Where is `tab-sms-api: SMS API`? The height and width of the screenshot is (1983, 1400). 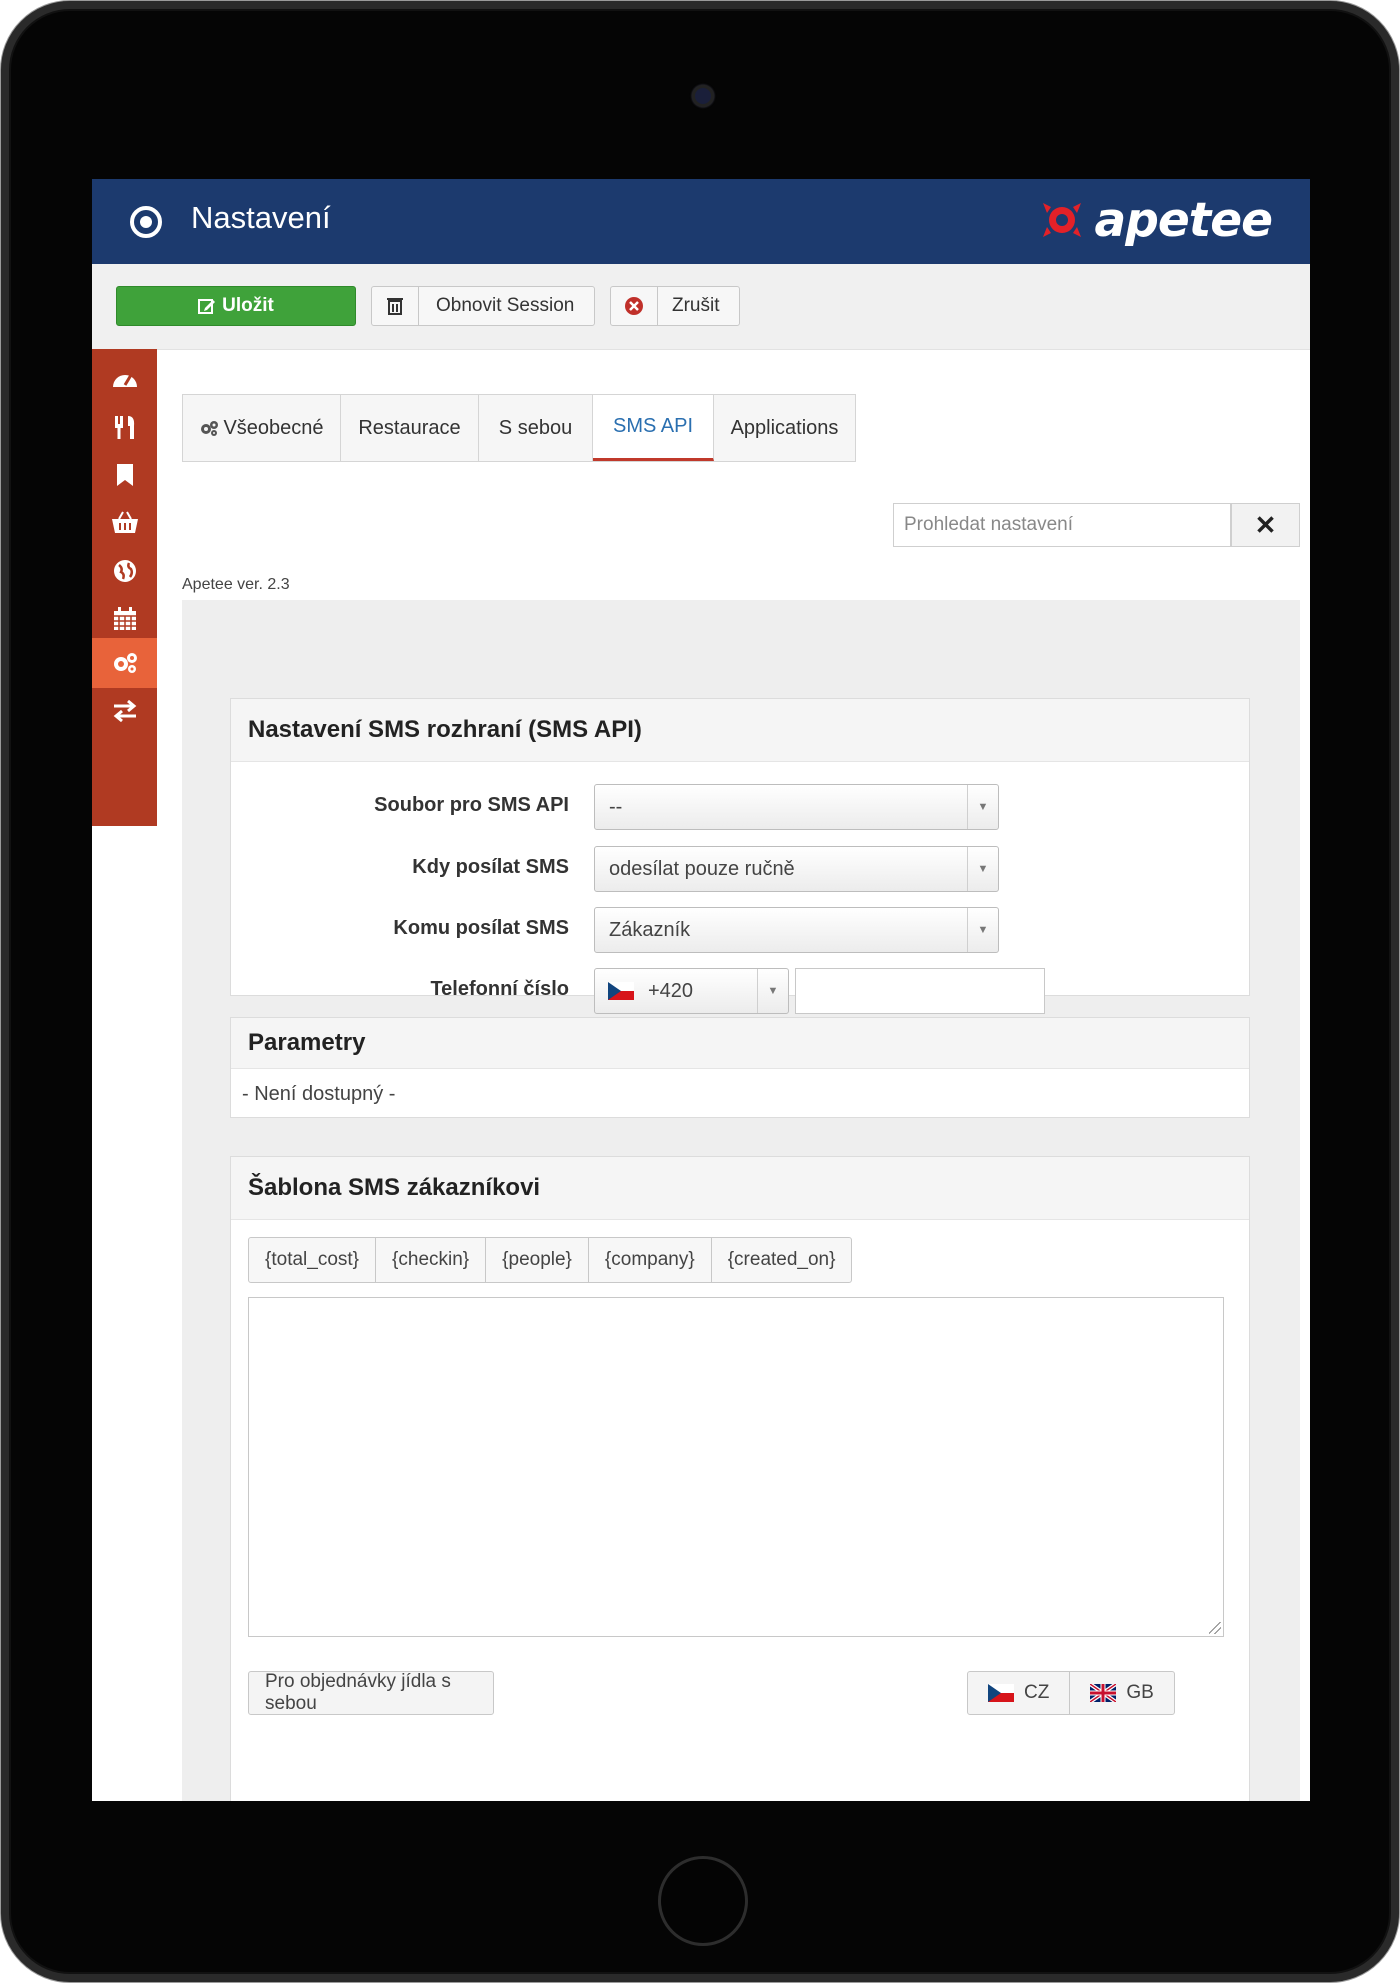 tab-sms-api: SMS API is located at coordinates (653, 428).